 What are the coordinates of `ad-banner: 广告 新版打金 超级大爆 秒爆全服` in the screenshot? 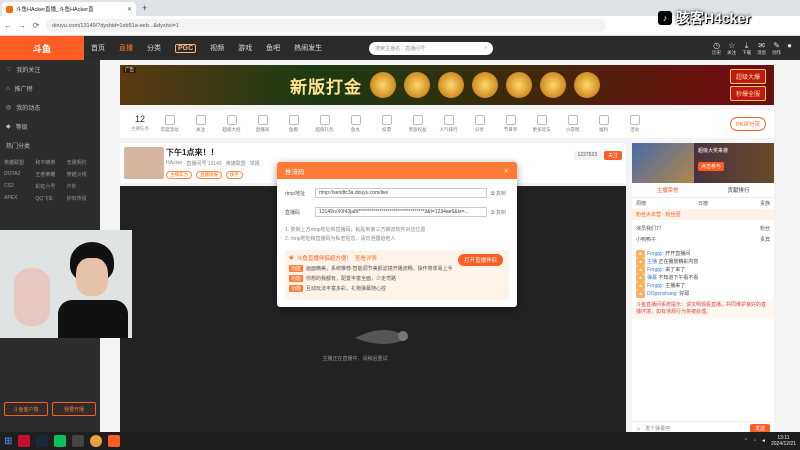 It's located at (447, 85).